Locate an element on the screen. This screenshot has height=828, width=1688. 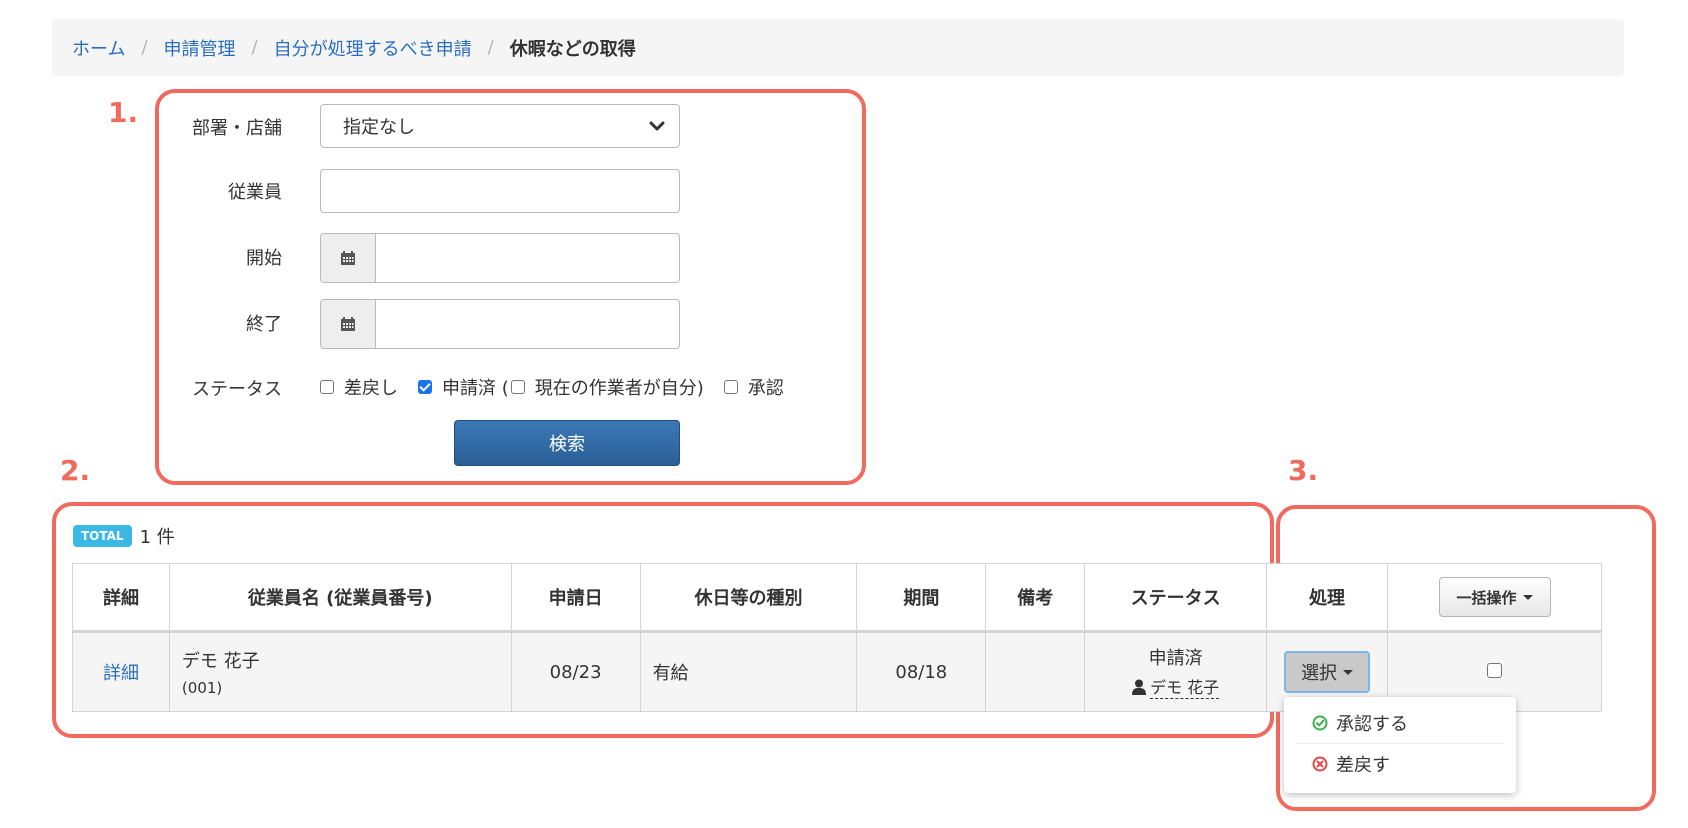
select-action-button: 選択 is located at coordinates (1327, 672).